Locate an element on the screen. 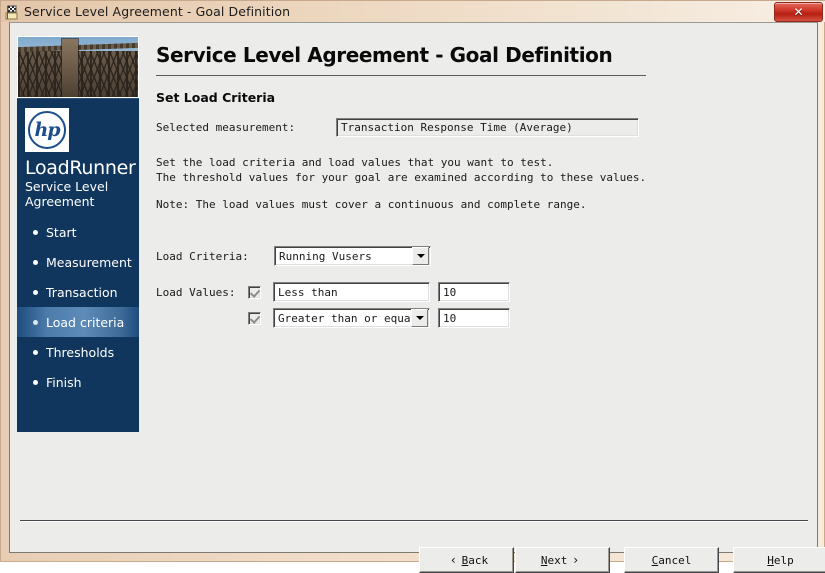 The width and height of the screenshot is (825, 573). hp-logo-icon: hp is located at coordinates (47, 130).